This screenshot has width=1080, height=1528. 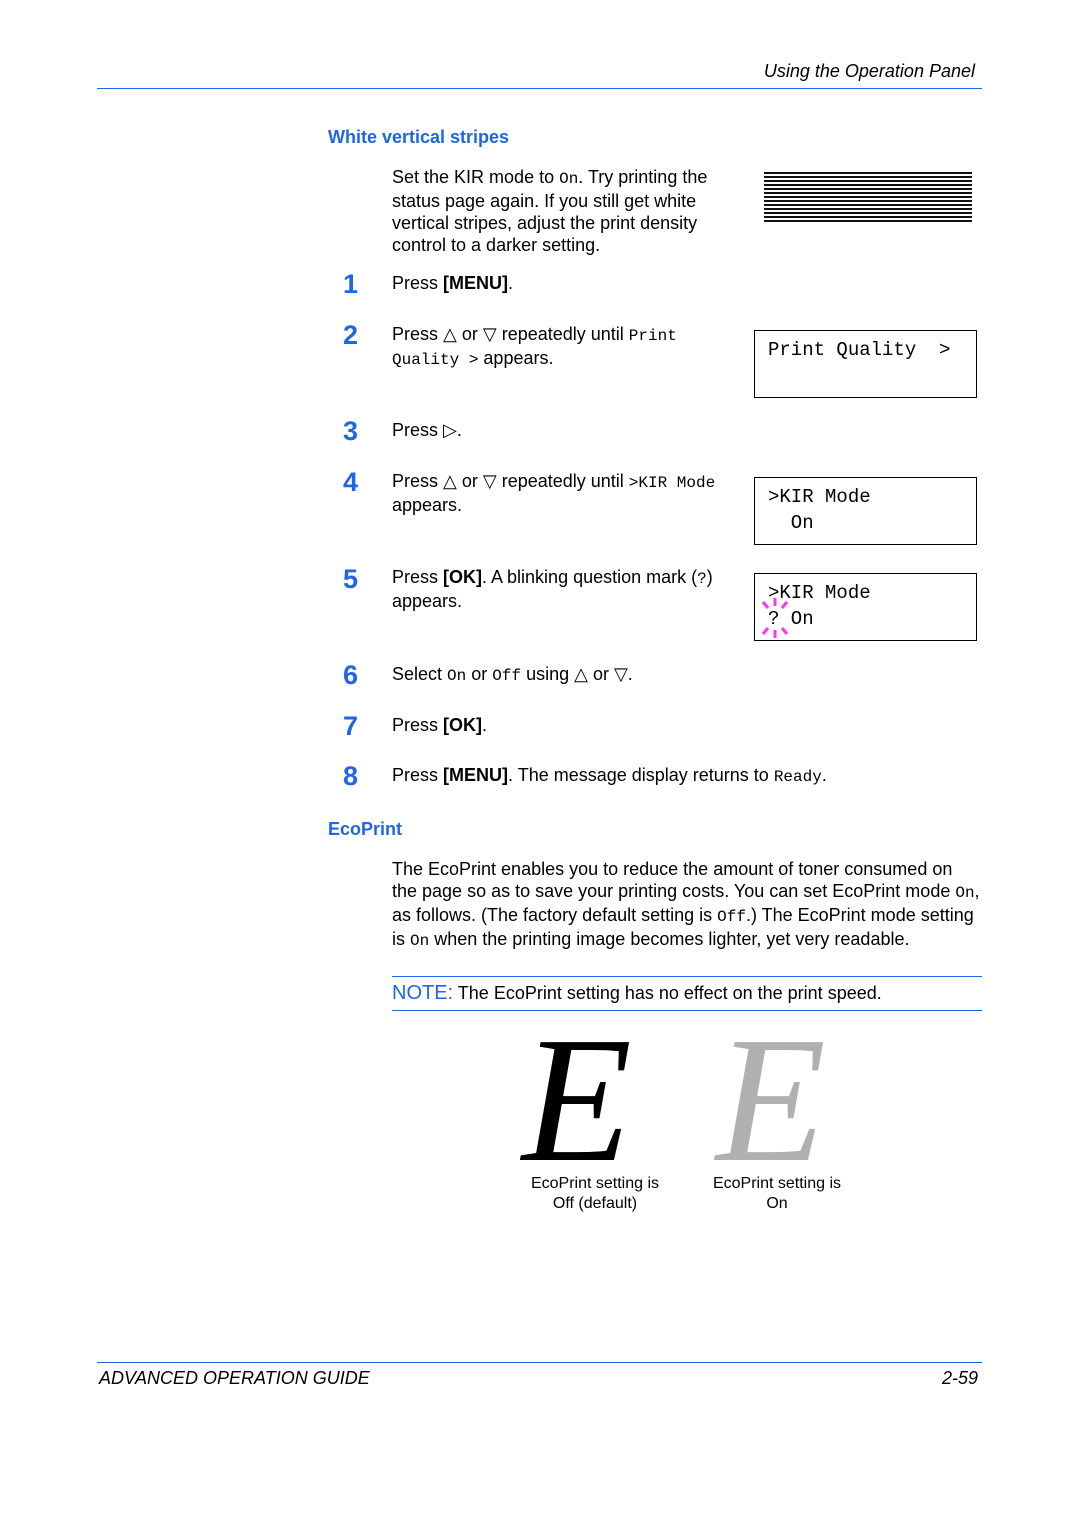 What do you see at coordinates (351, 579) in the screenshot?
I see `step-number: 5` at bounding box center [351, 579].